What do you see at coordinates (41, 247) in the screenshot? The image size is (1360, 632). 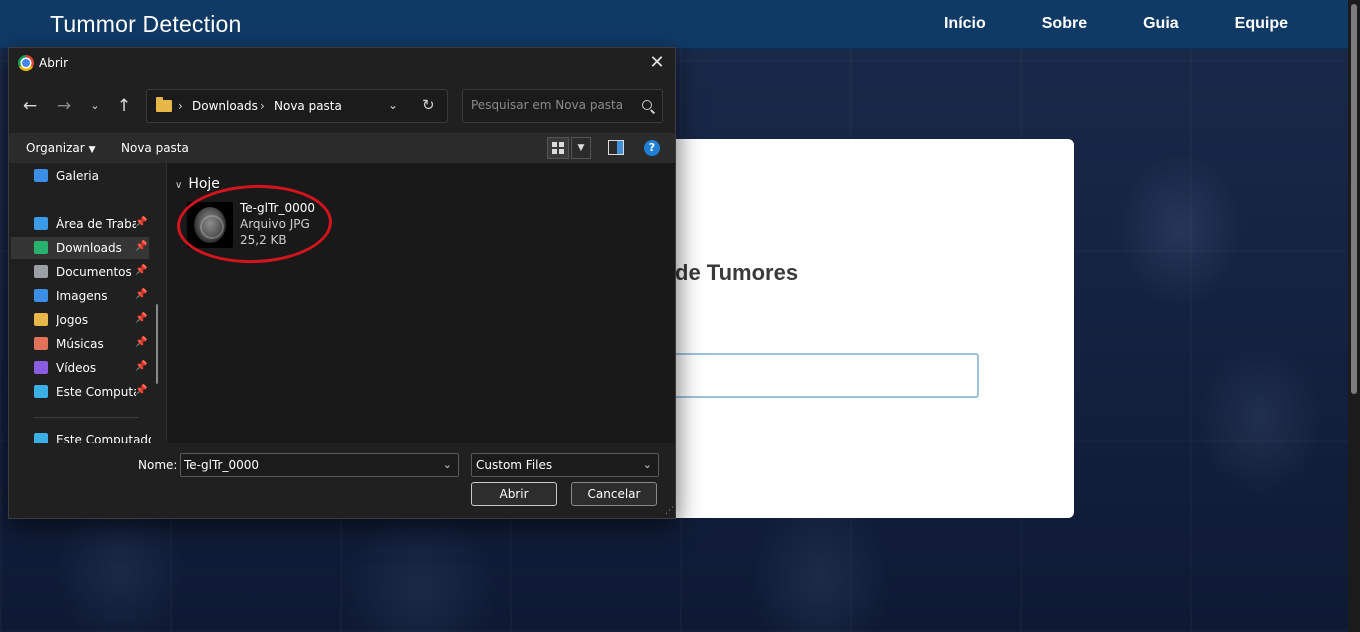 I see `download-icon` at bounding box center [41, 247].